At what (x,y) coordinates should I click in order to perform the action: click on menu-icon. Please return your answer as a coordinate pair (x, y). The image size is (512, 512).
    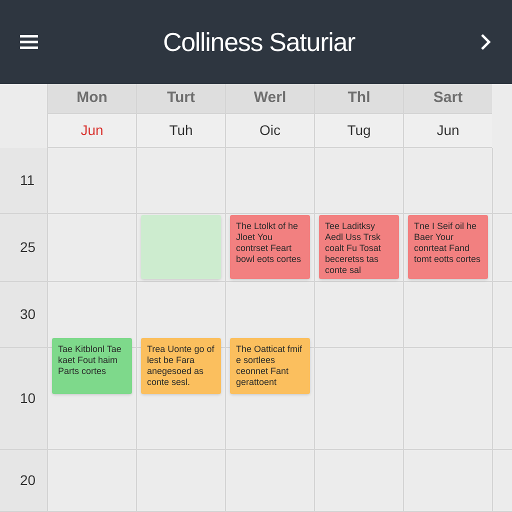
    Looking at the image, I should click on (29, 42).